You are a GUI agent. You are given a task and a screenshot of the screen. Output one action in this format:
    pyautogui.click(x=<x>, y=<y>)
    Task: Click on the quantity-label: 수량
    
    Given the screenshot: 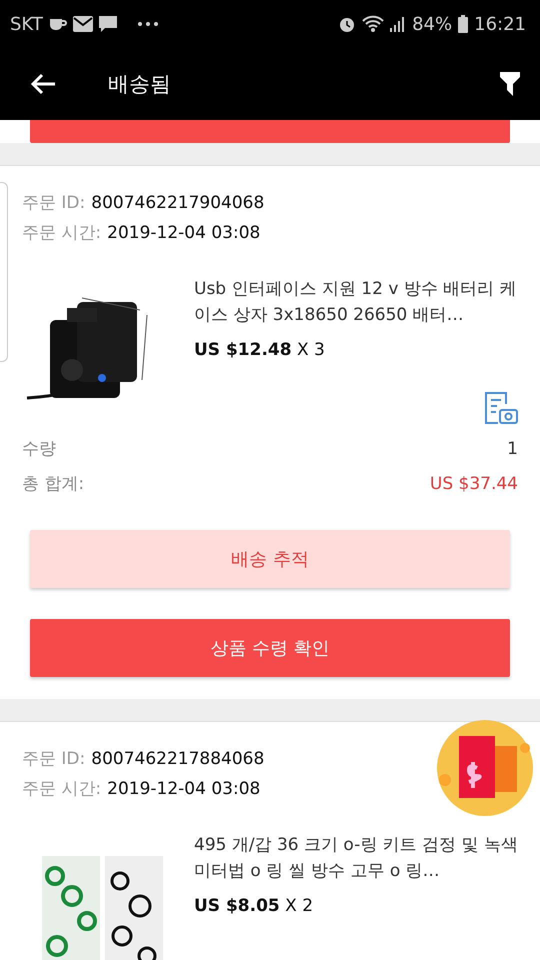 What is the action you would take?
    pyautogui.click(x=39, y=449)
    